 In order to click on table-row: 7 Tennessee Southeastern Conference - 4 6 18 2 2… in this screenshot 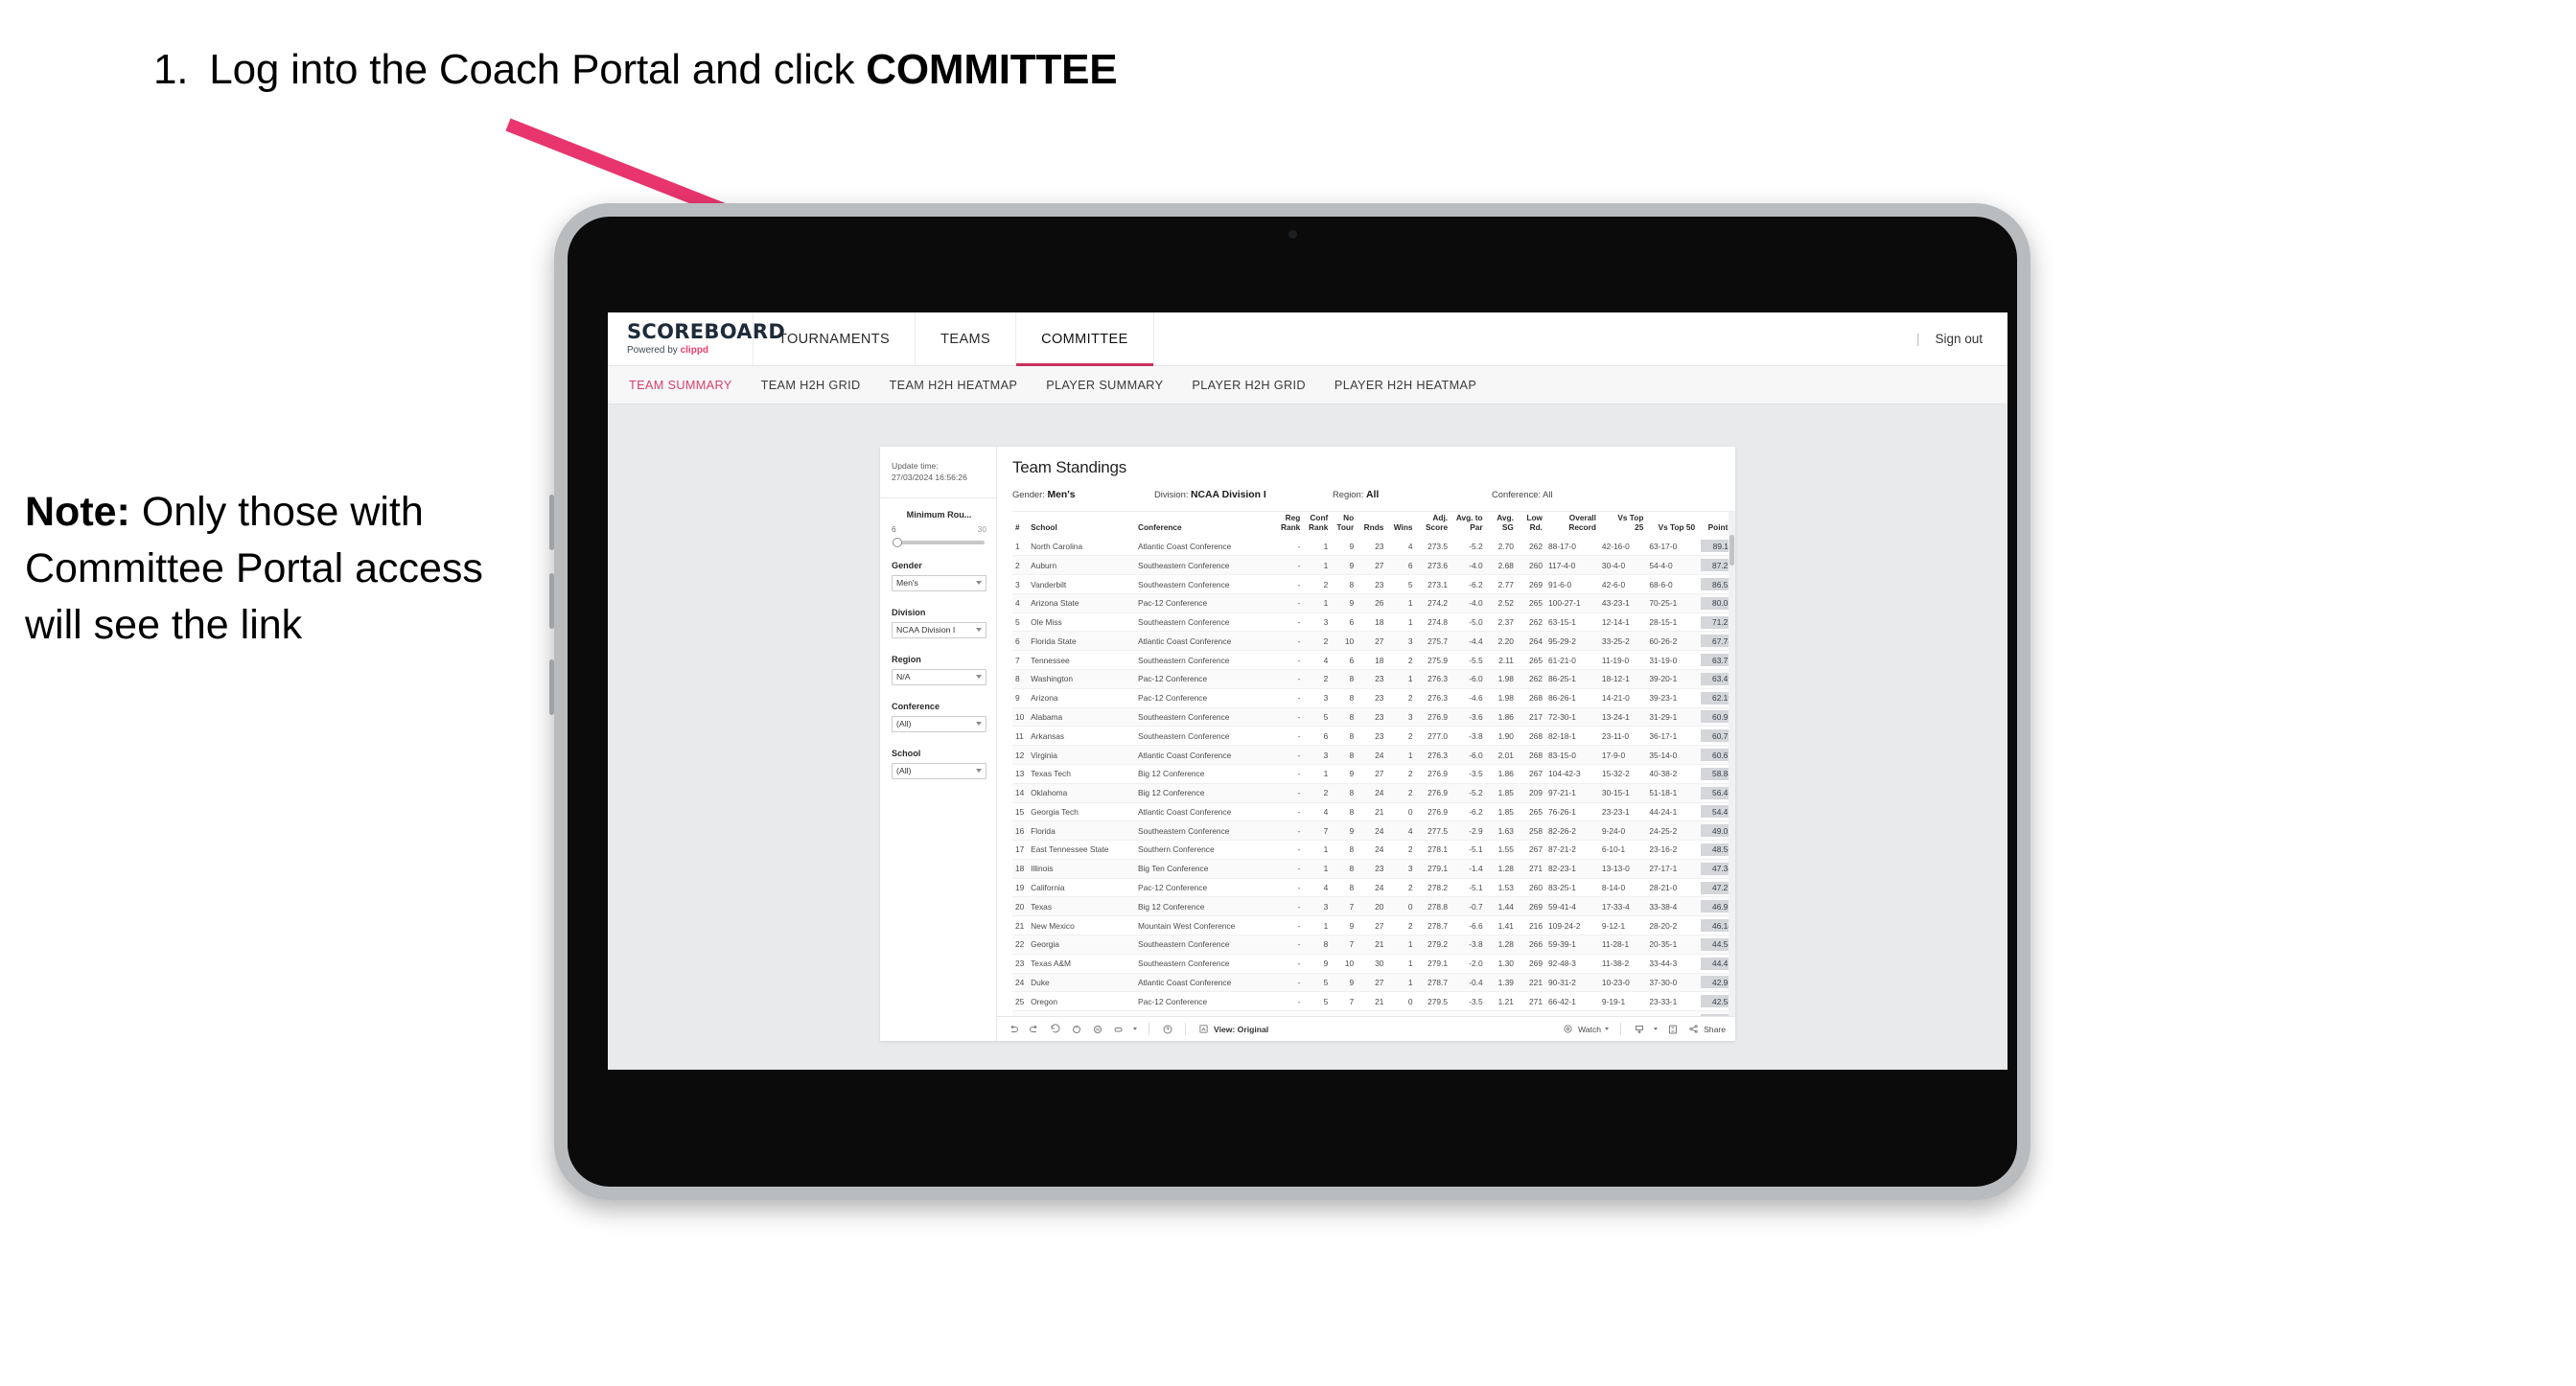, I will do `click(1374, 661)`.